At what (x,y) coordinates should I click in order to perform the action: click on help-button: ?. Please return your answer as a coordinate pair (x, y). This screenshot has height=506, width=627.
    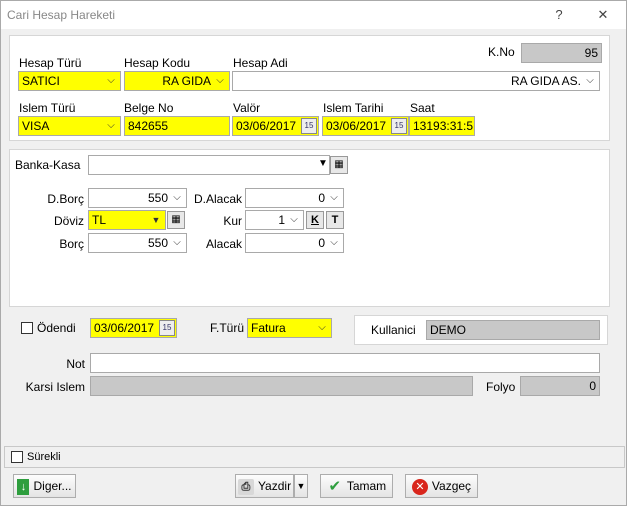
    Looking at the image, I should click on (559, 15).